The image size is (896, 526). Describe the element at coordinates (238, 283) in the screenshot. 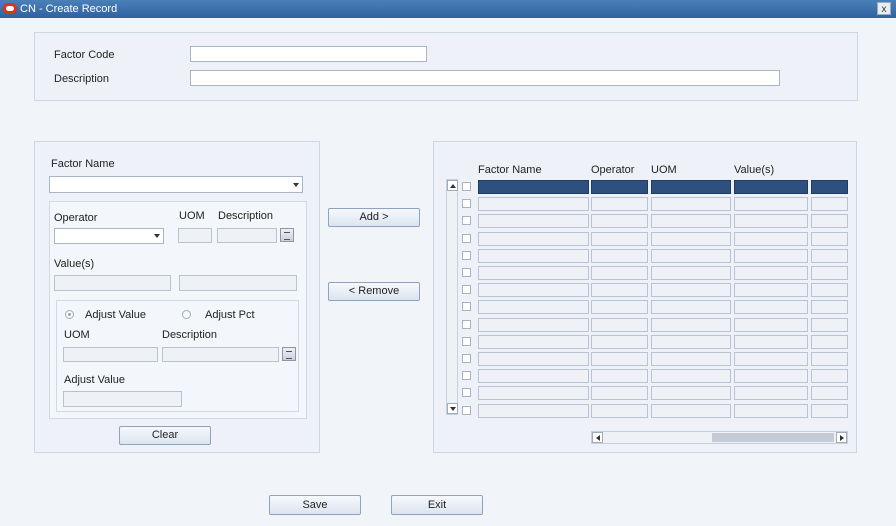

I see `value-to-input` at that location.